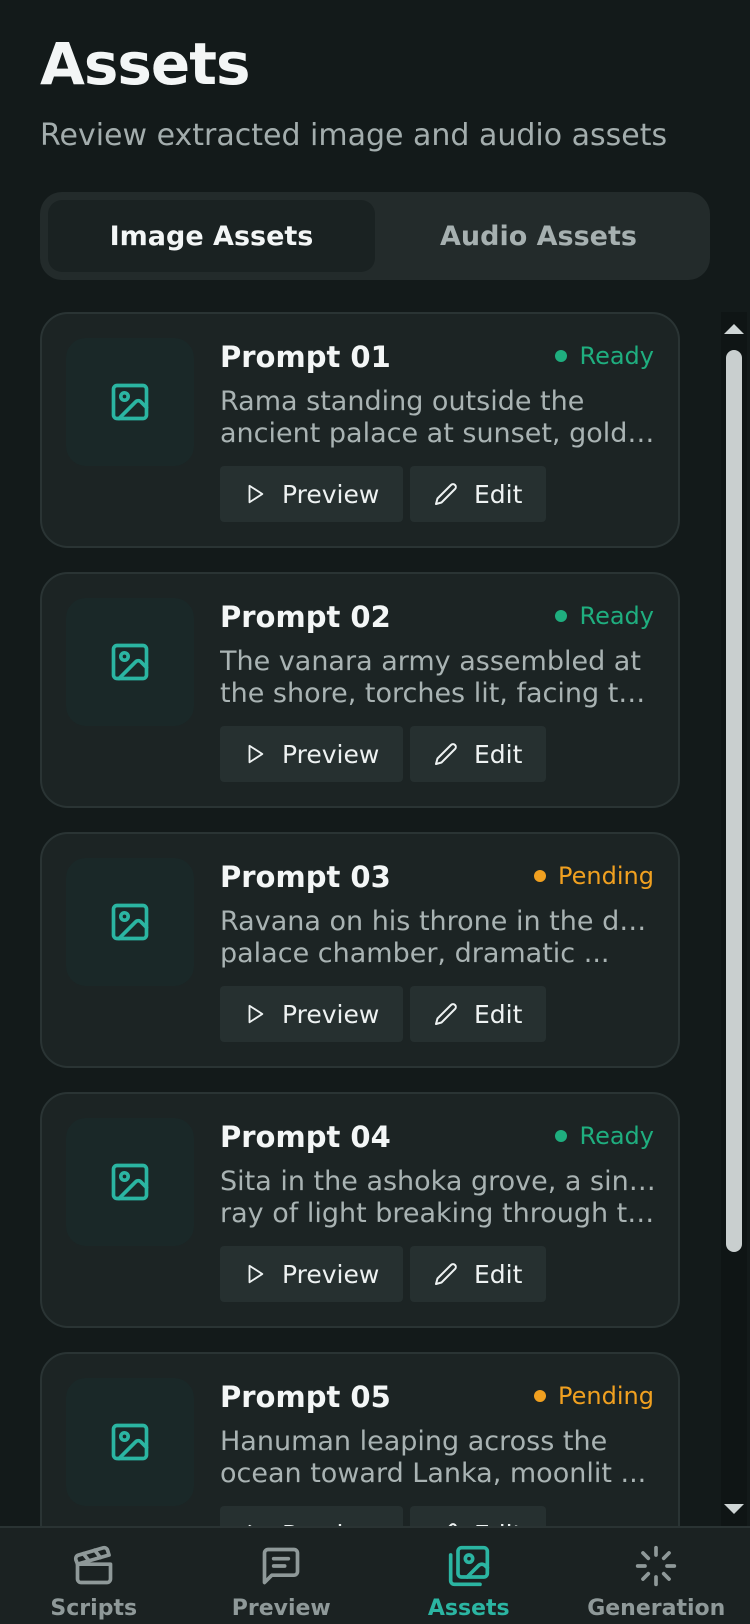 Image resolution: width=750 pixels, height=1624 pixels. What do you see at coordinates (281, 1566) in the screenshot?
I see `message-text-icon` at bounding box center [281, 1566].